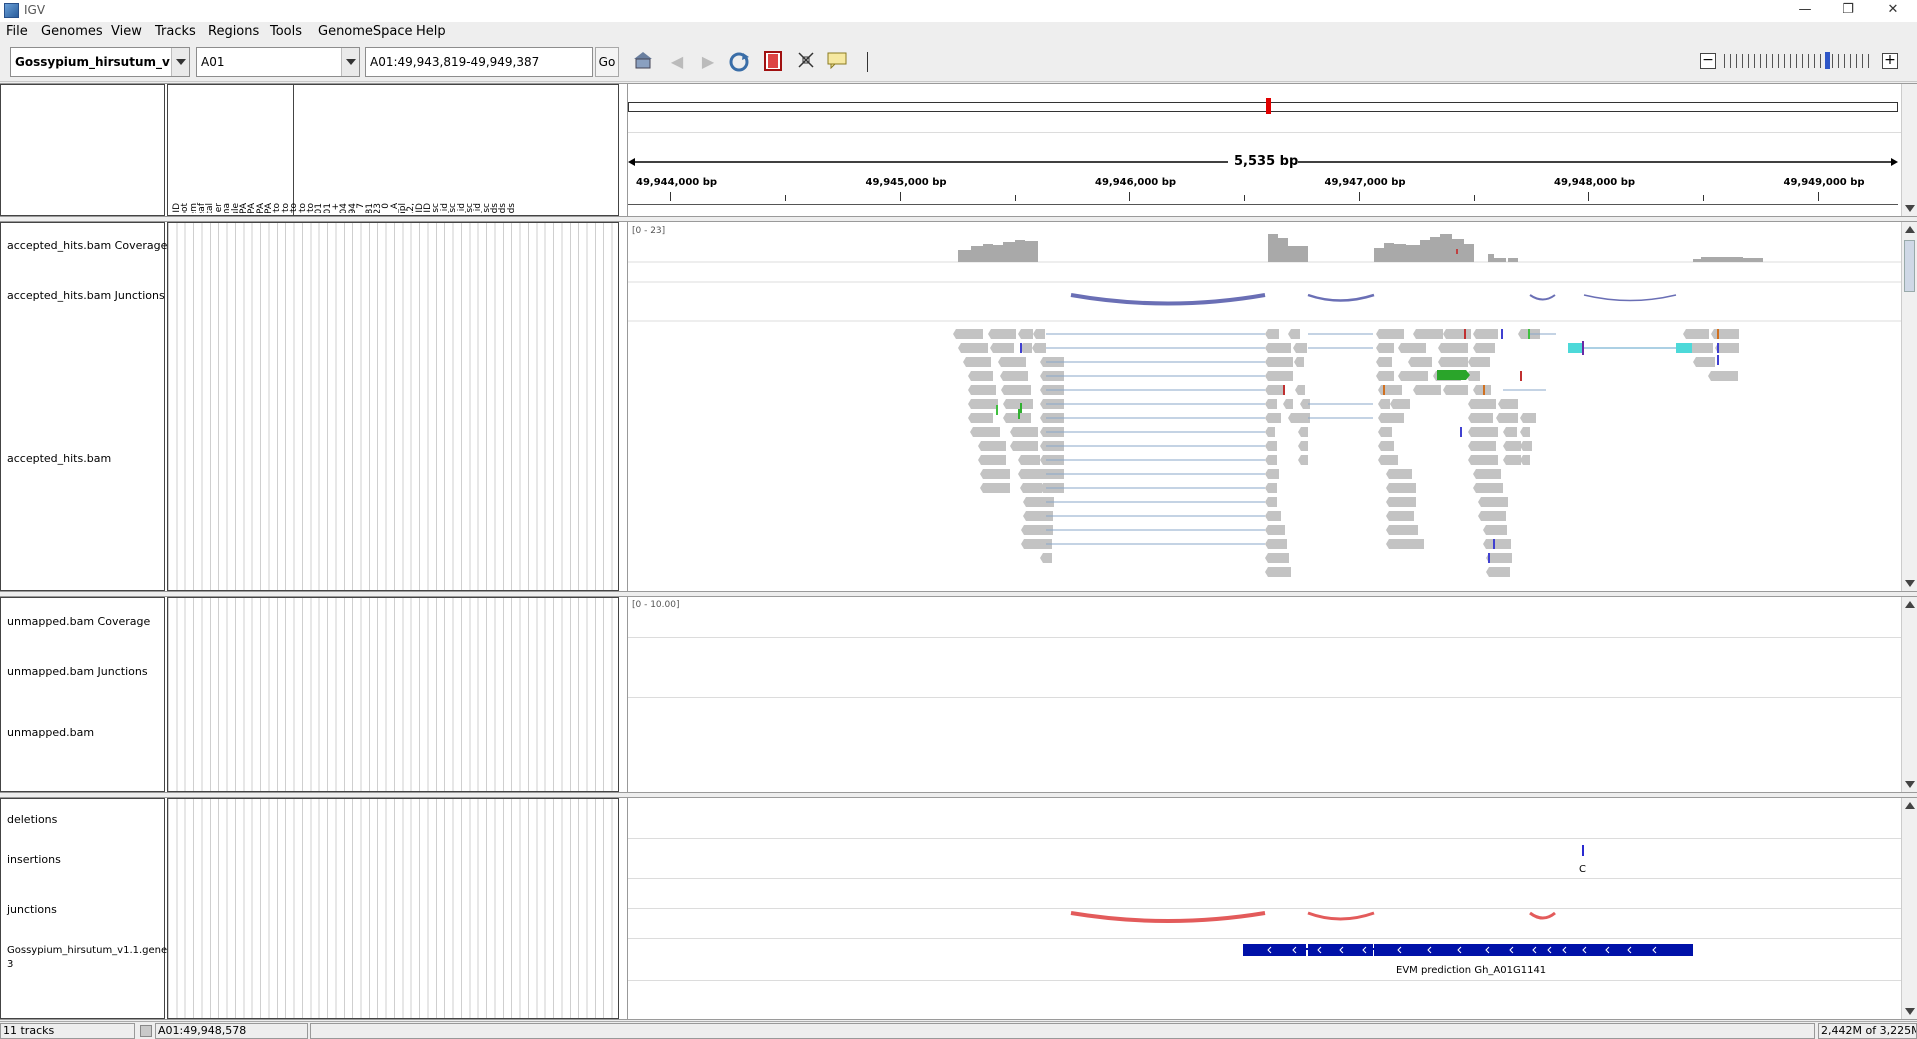  I want to click on menu-tools: Tools, so click(286, 31).